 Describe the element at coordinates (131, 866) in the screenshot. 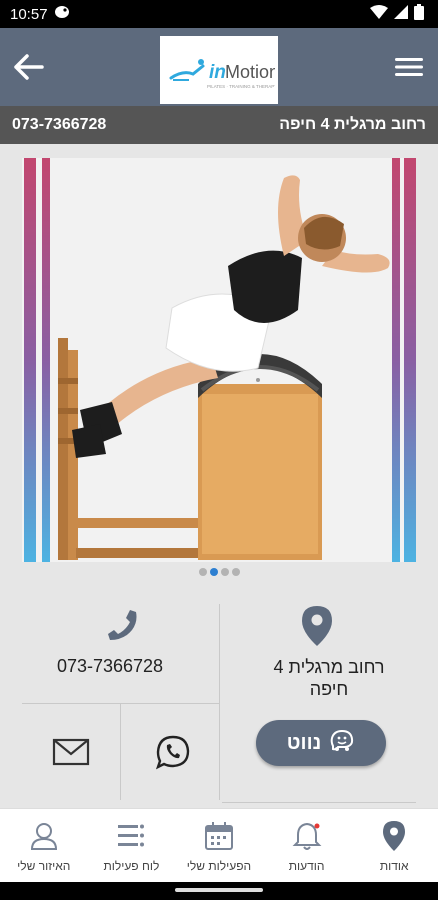

I see `tab-label: לוח פעילות` at that location.